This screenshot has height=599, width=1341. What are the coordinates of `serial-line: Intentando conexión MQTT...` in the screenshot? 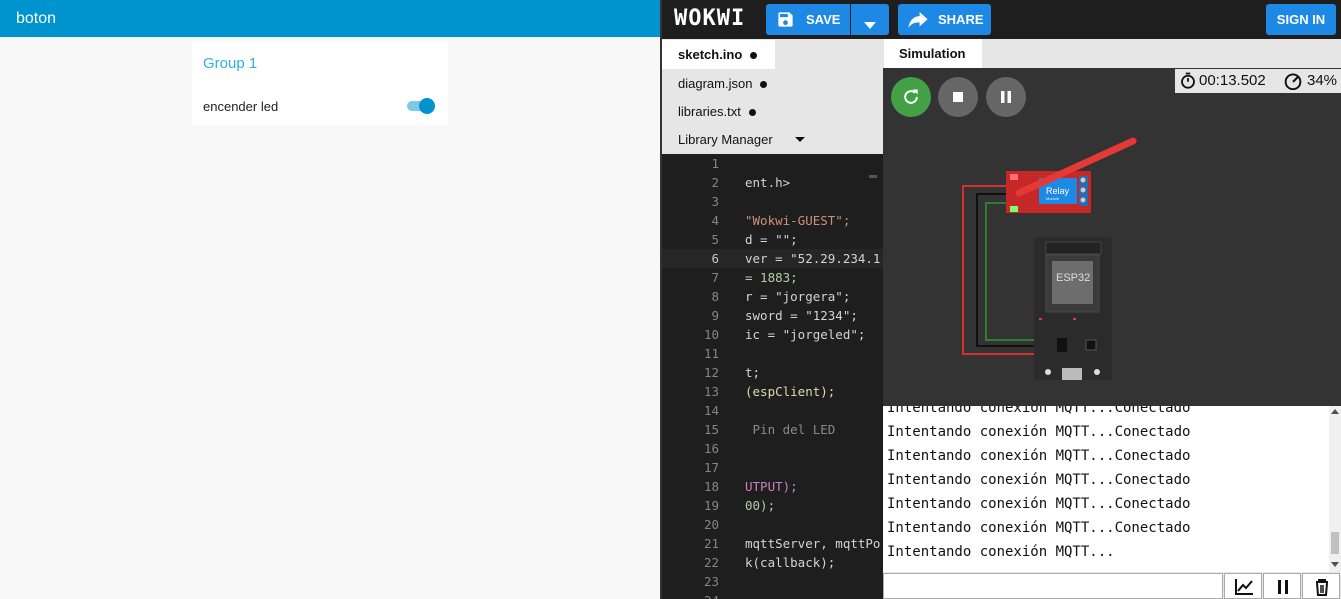 It's located at (1001, 552).